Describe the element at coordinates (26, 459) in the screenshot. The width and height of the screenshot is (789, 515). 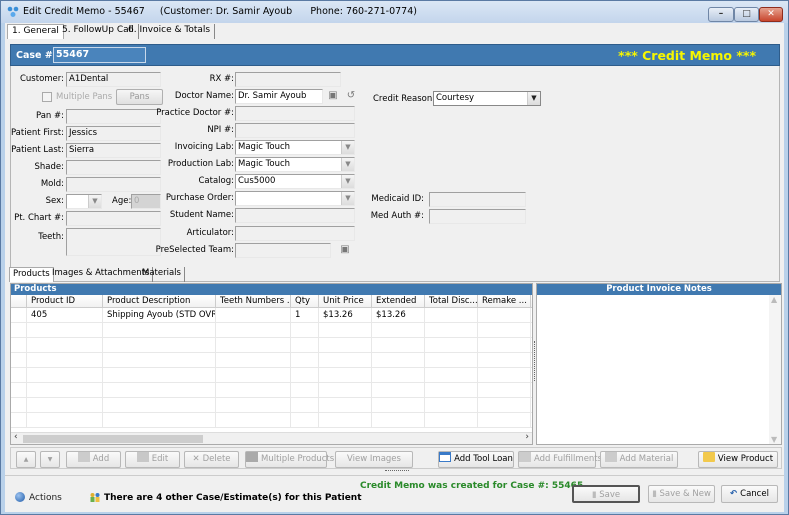
I see `move-up-button: ▲` at that location.